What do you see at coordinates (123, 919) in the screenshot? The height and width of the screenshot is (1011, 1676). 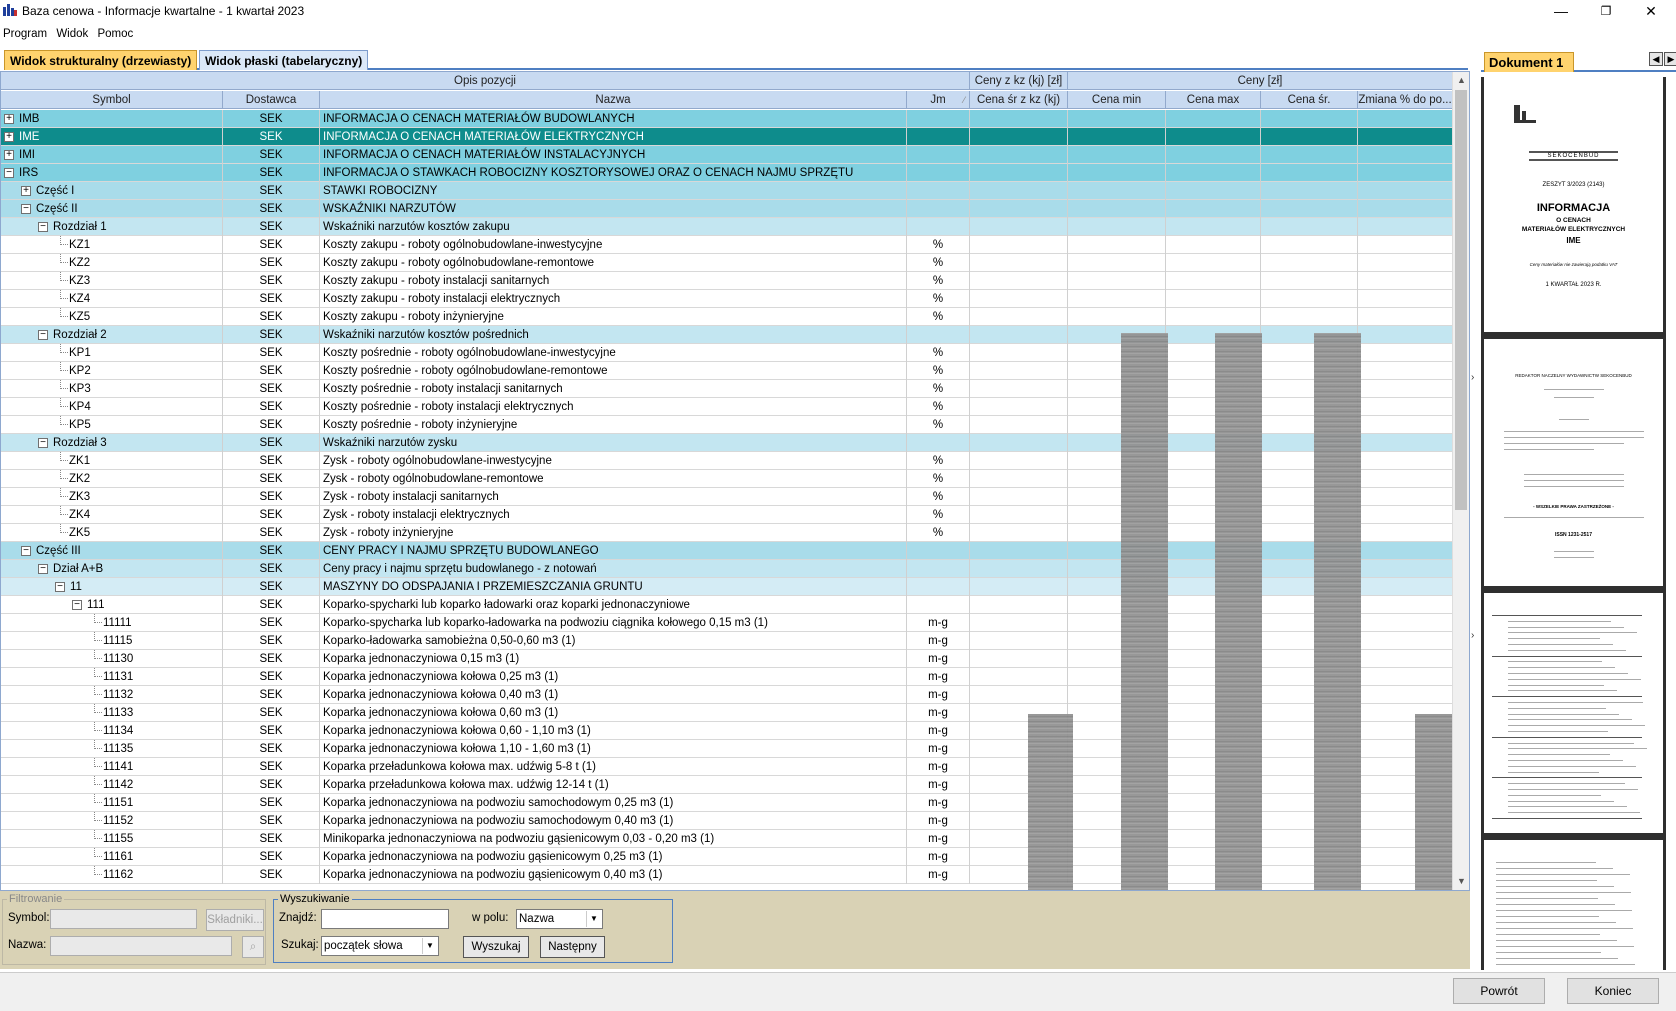 I see `symbol-filter-input` at bounding box center [123, 919].